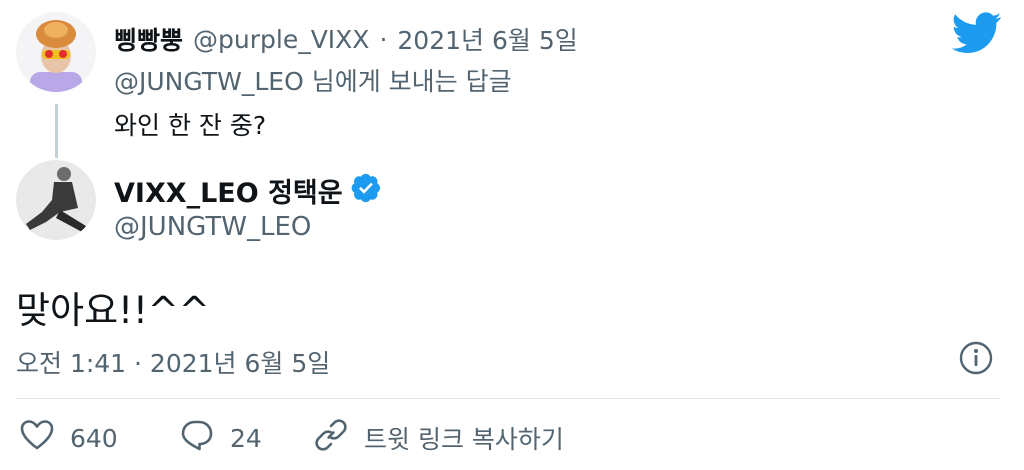 Image resolution: width=1024 pixels, height=470 pixels. What do you see at coordinates (212, 227) in the screenshot?
I see `author-handle: @JUNGTW_LEO` at bounding box center [212, 227].